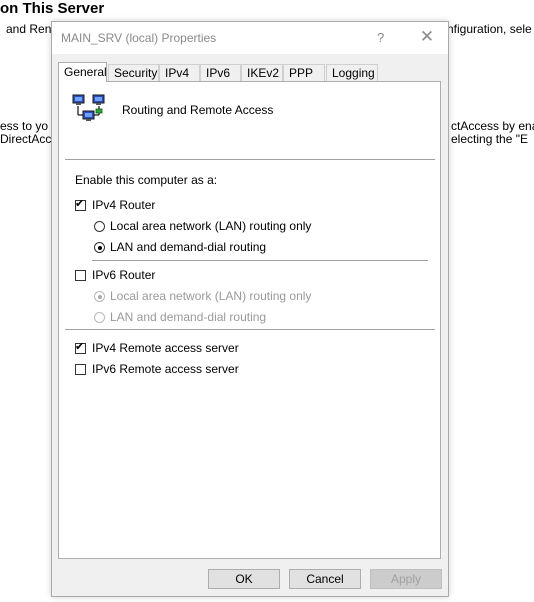 This screenshot has height=602, width=534. Describe the element at coordinates (80, 369) in the screenshot. I see `ipv6-remote-access-checkbox` at that location.